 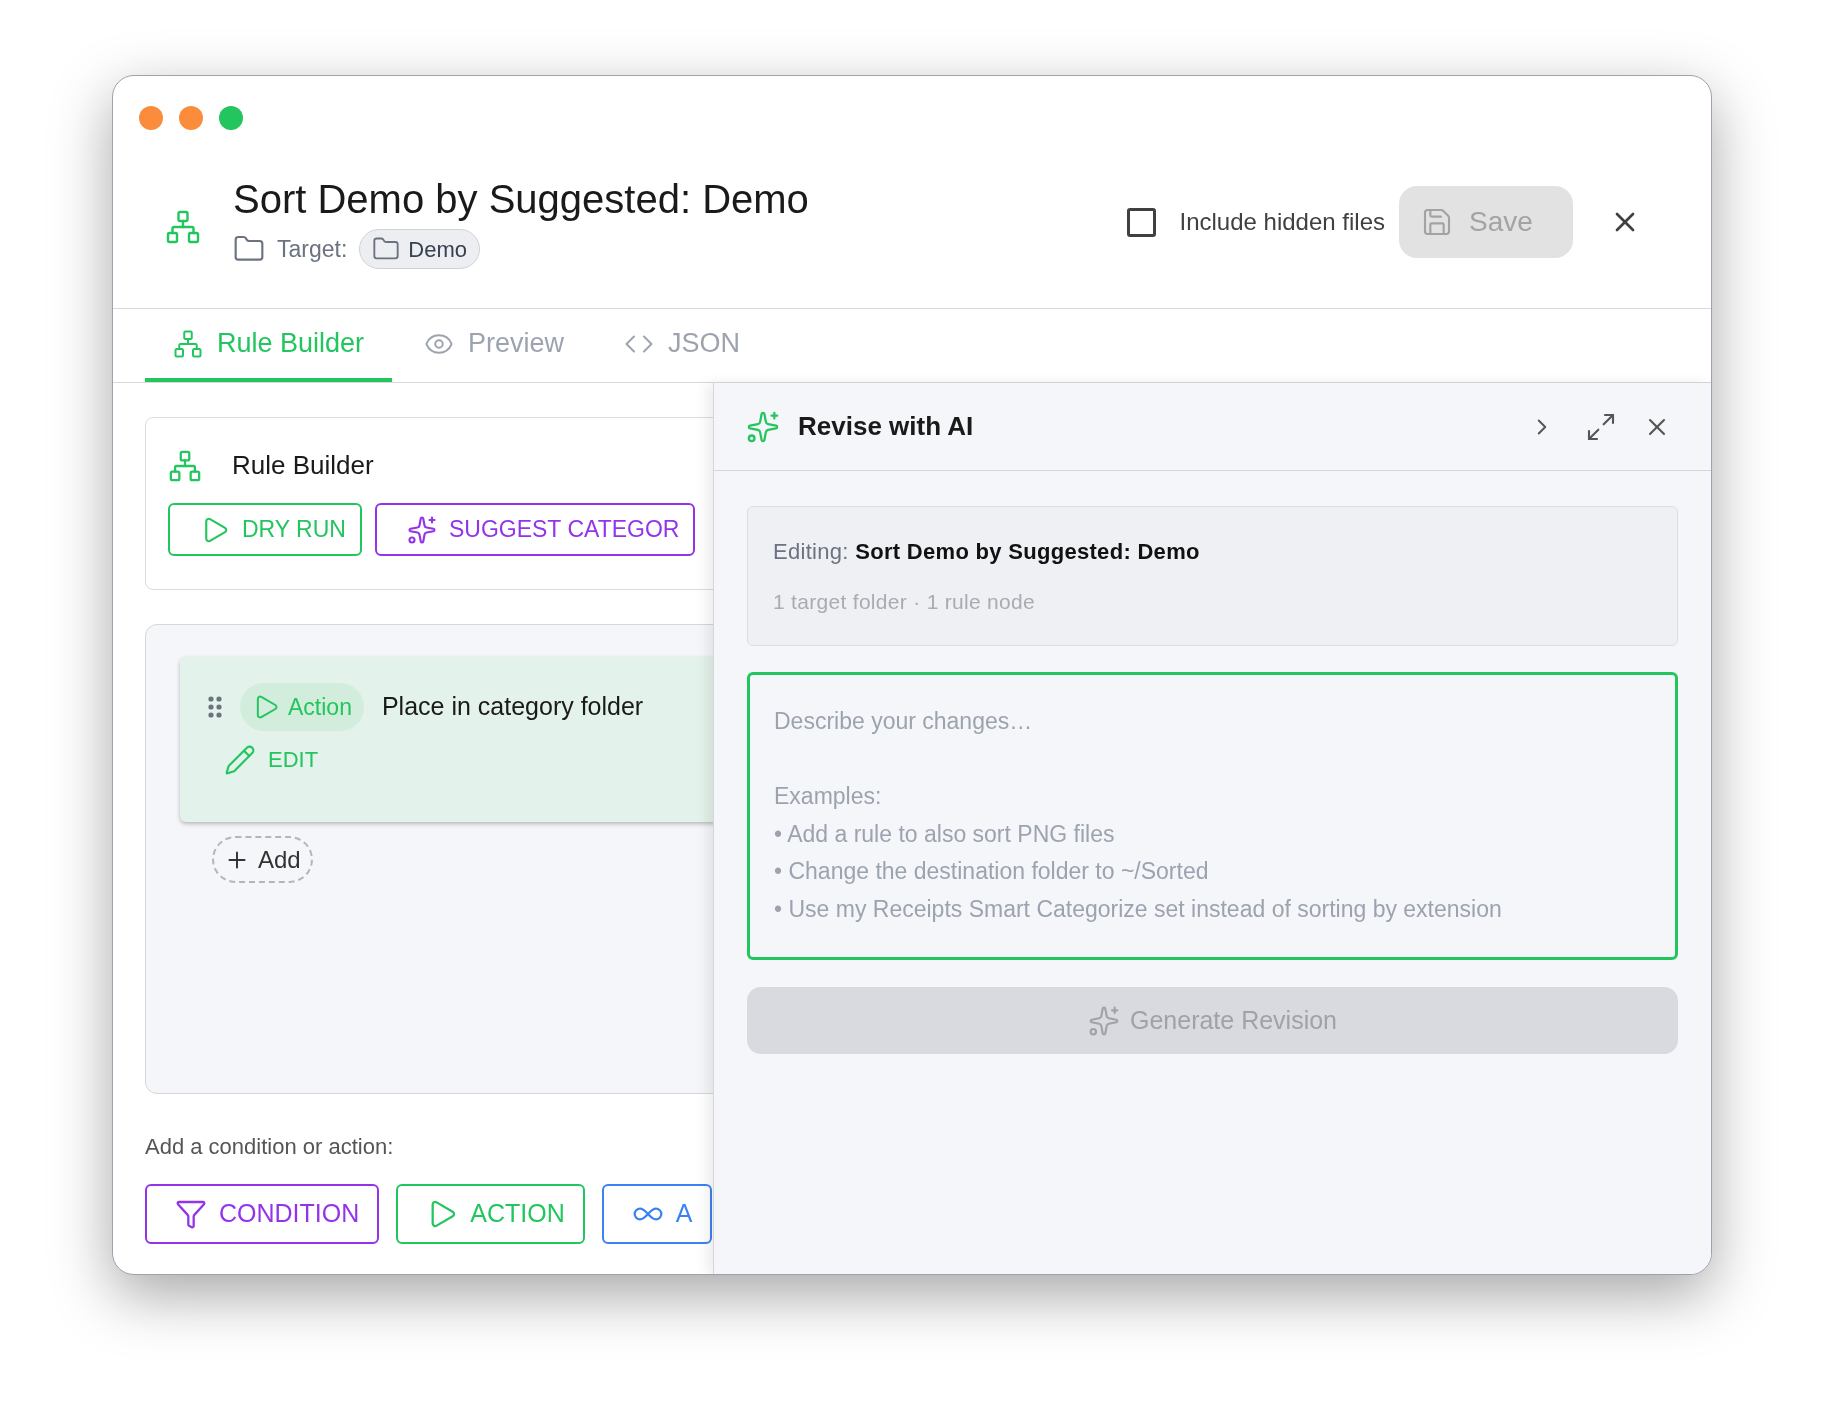 What do you see at coordinates (494, 345) in the screenshot?
I see `tab: Preview` at bounding box center [494, 345].